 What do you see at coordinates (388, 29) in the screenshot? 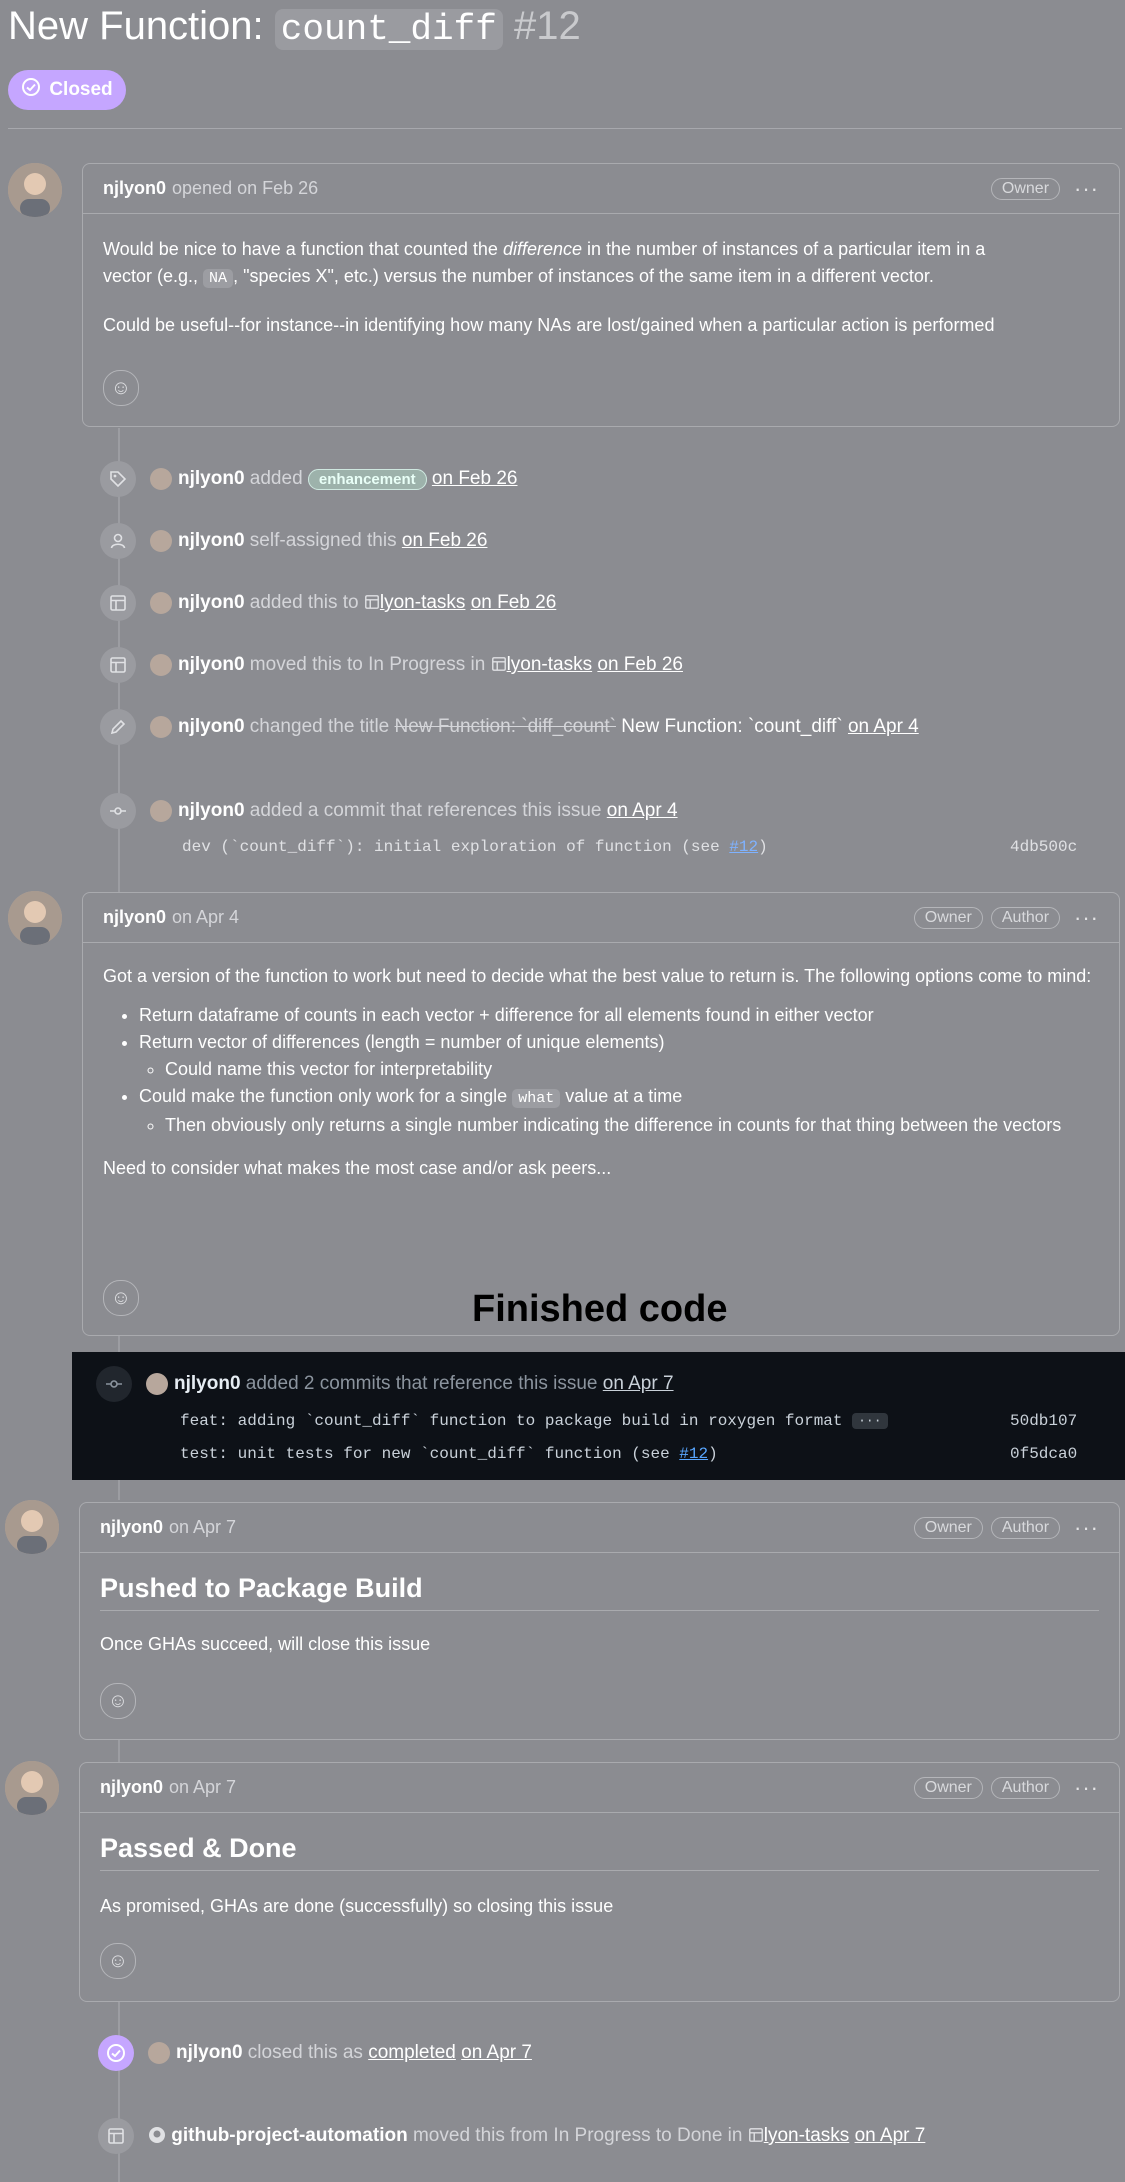
I see `title-code: count_diff` at bounding box center [388, 29].